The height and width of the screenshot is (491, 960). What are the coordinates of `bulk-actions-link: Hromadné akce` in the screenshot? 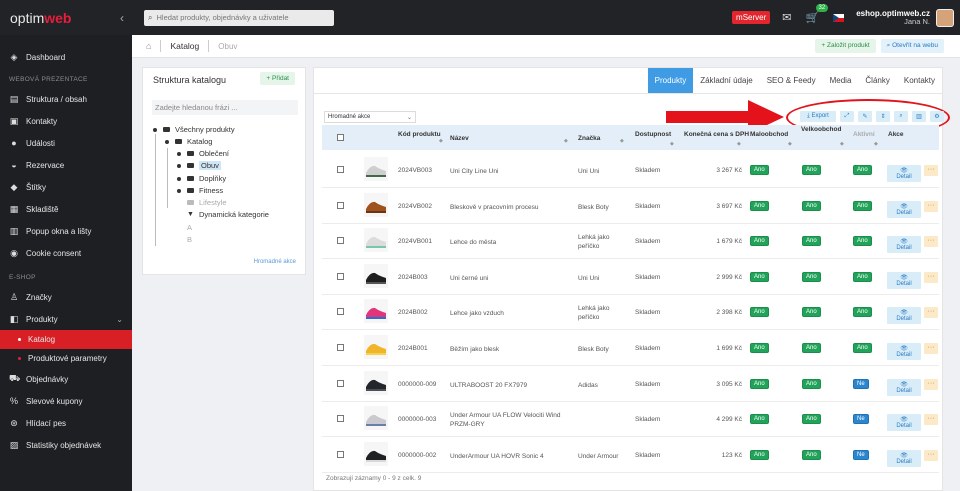 It's located at (275, 262).